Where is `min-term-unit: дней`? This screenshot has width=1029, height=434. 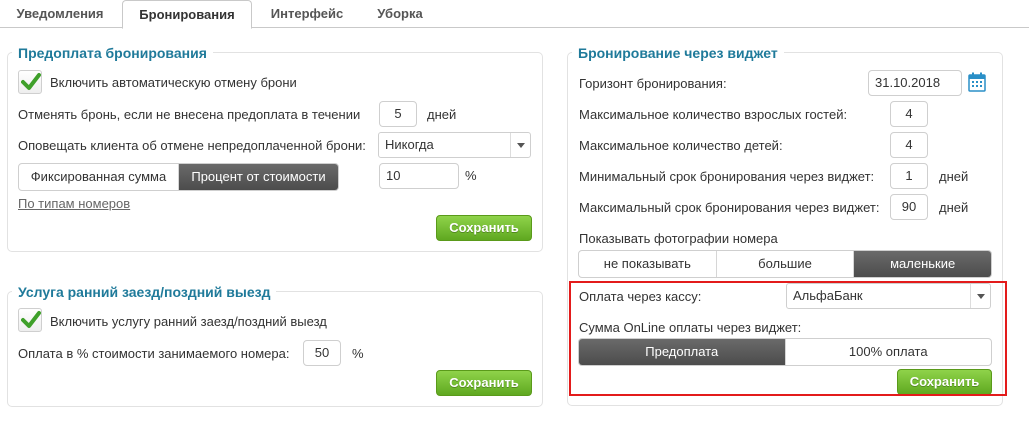 min-term-unit: дней is located at coordinates (954, 176).